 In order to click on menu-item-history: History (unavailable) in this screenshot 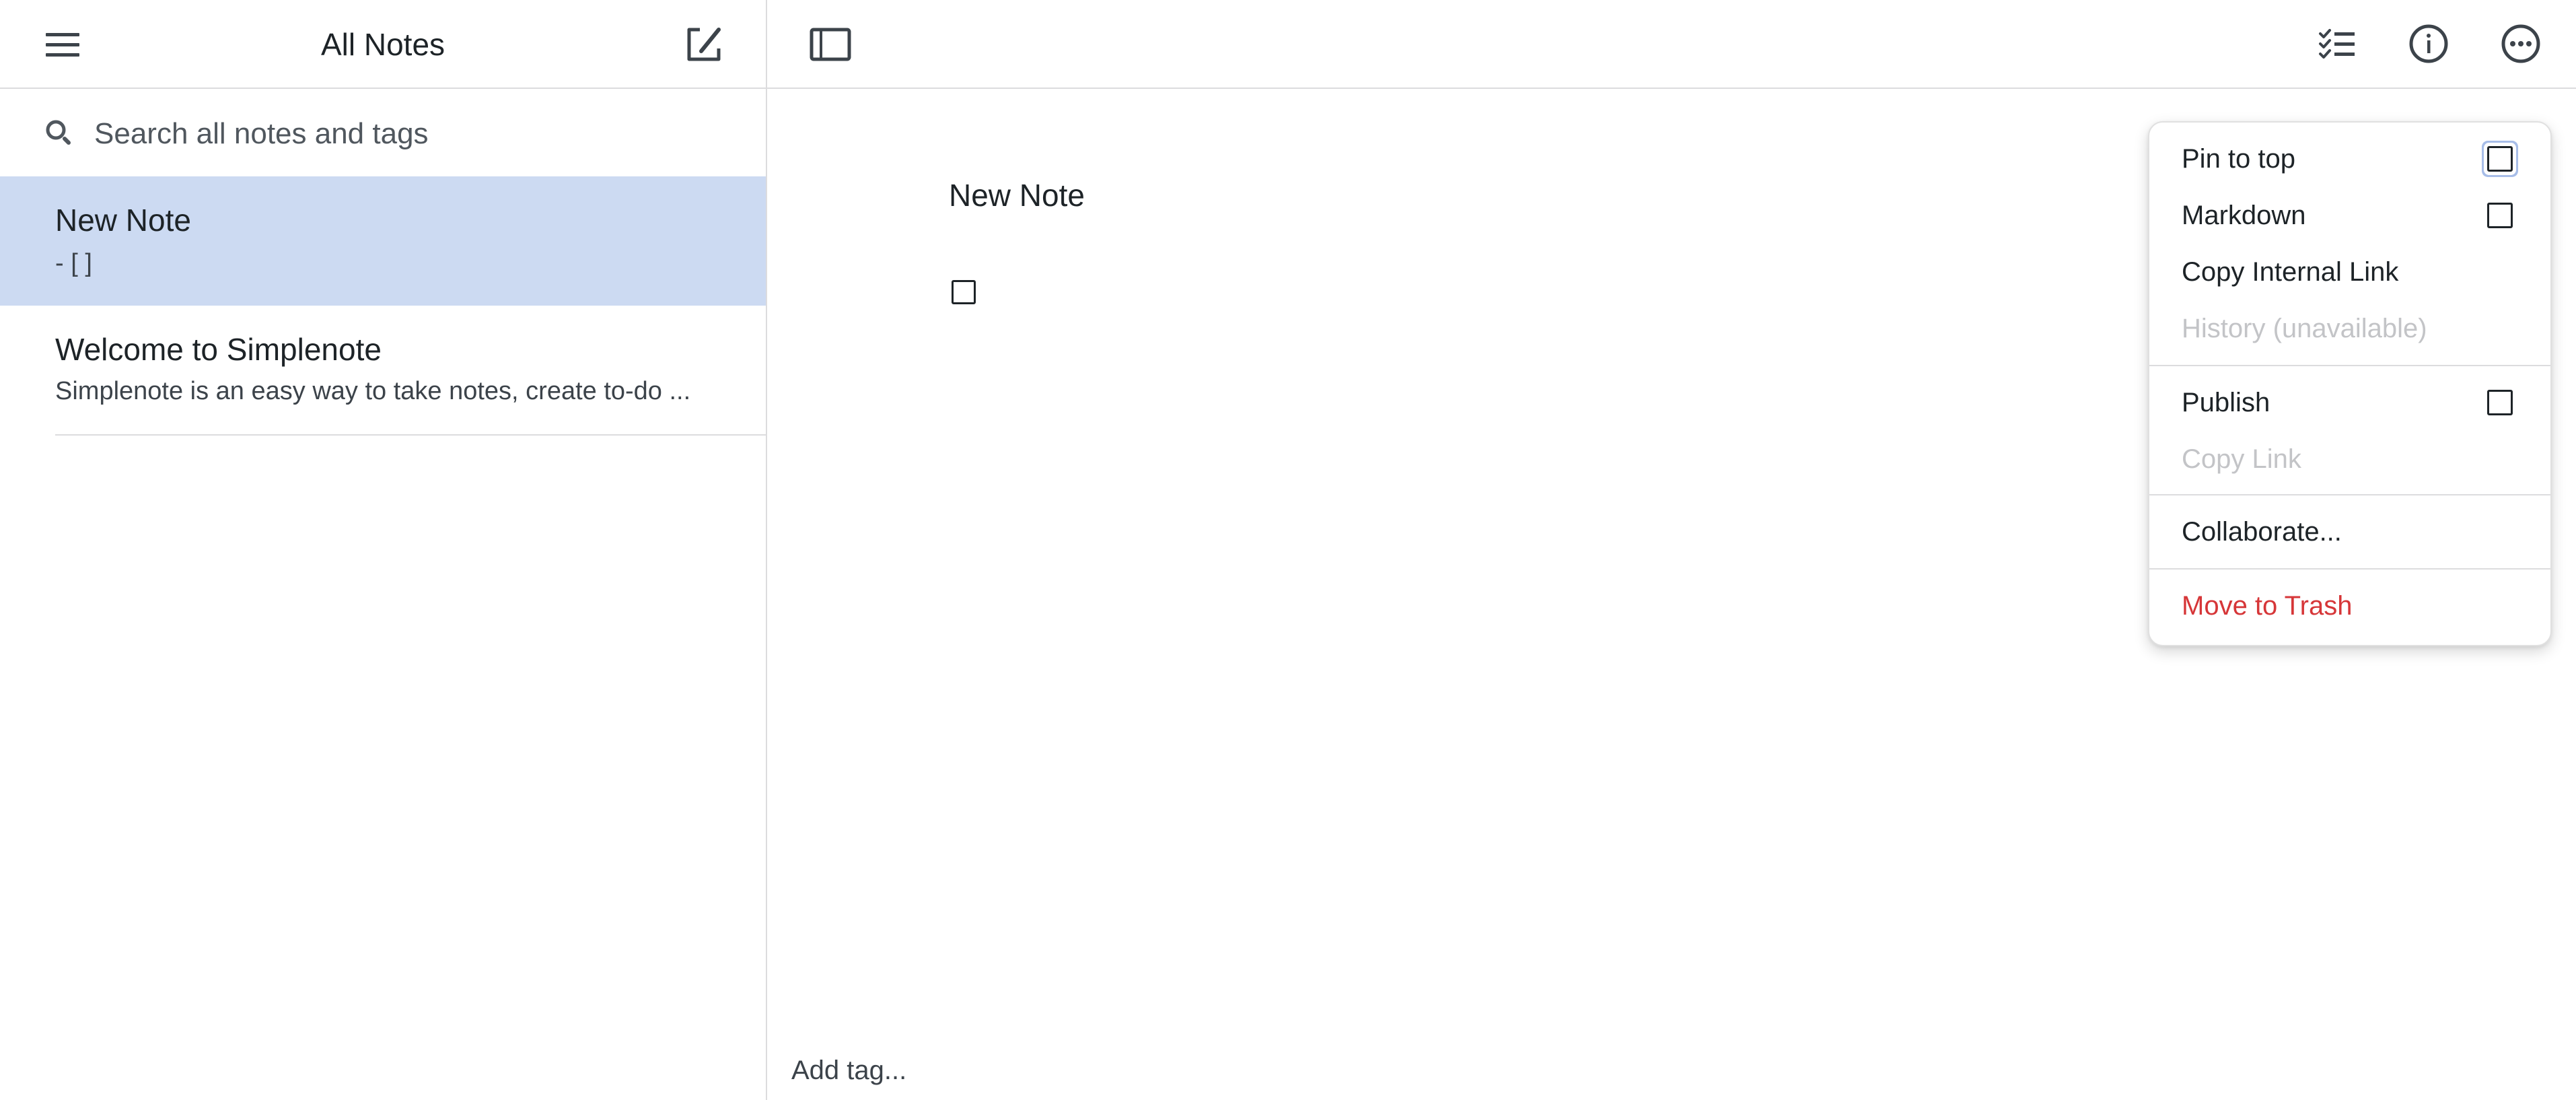, I will do `click(2349, 328)`.